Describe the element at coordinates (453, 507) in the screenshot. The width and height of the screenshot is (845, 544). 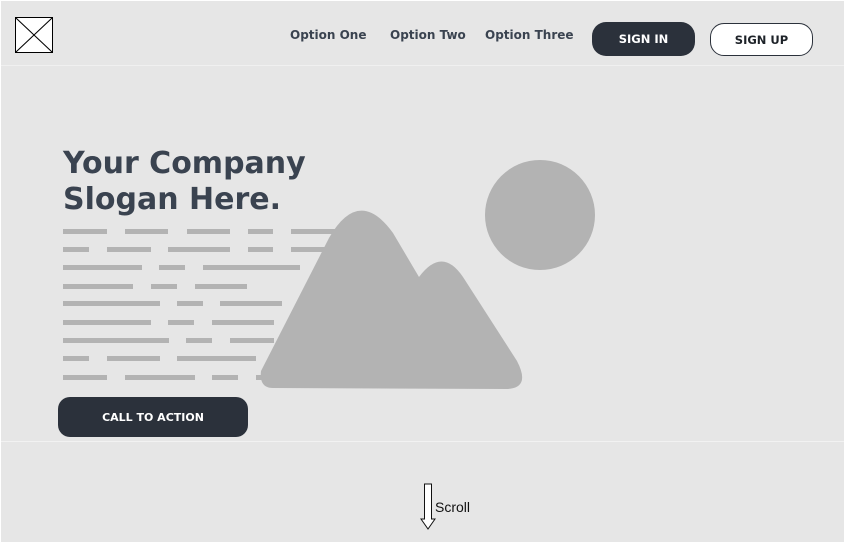
I see `scroll-label: Scroll` at that location.